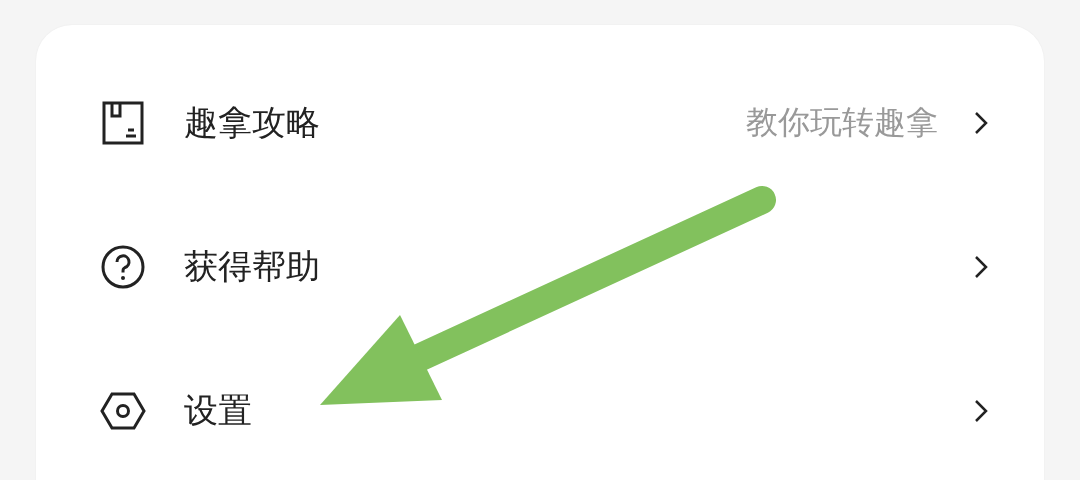 The height and width of the screenshot is (480, 1080). I want to click on guide-book-icon, so click(123, 123).